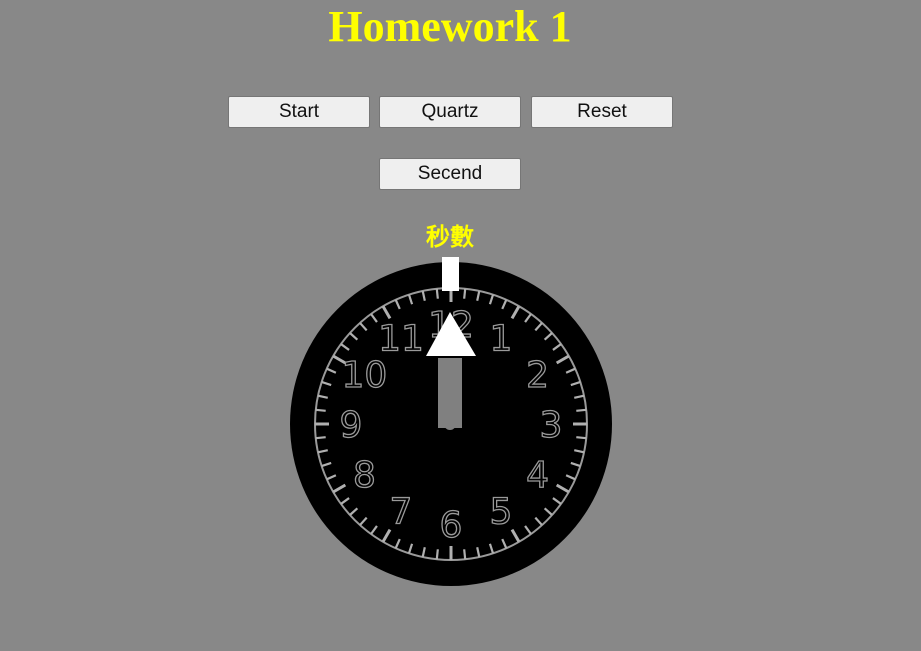  What do you see at coordinates (551, 425) in the screenshot?
I see `hour-numeral: 3` at bounding box center [551, 425].